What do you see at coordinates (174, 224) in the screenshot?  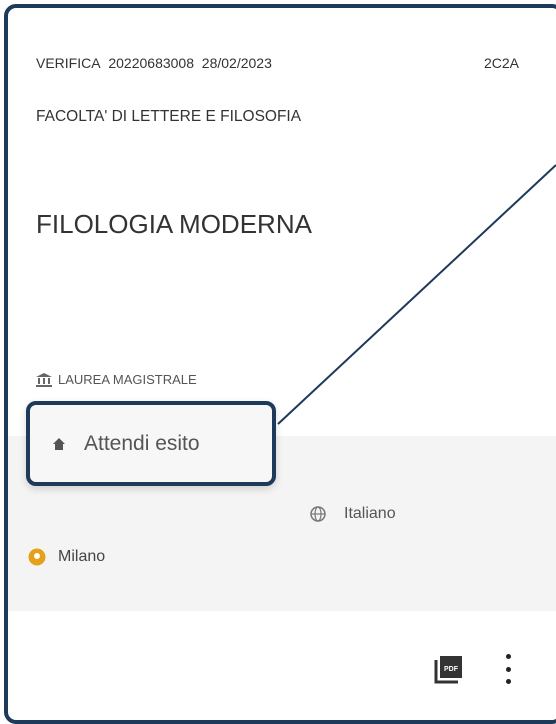 I see `course-title: FILOLOGIA MODERNA` at bounding box center [174, 224].